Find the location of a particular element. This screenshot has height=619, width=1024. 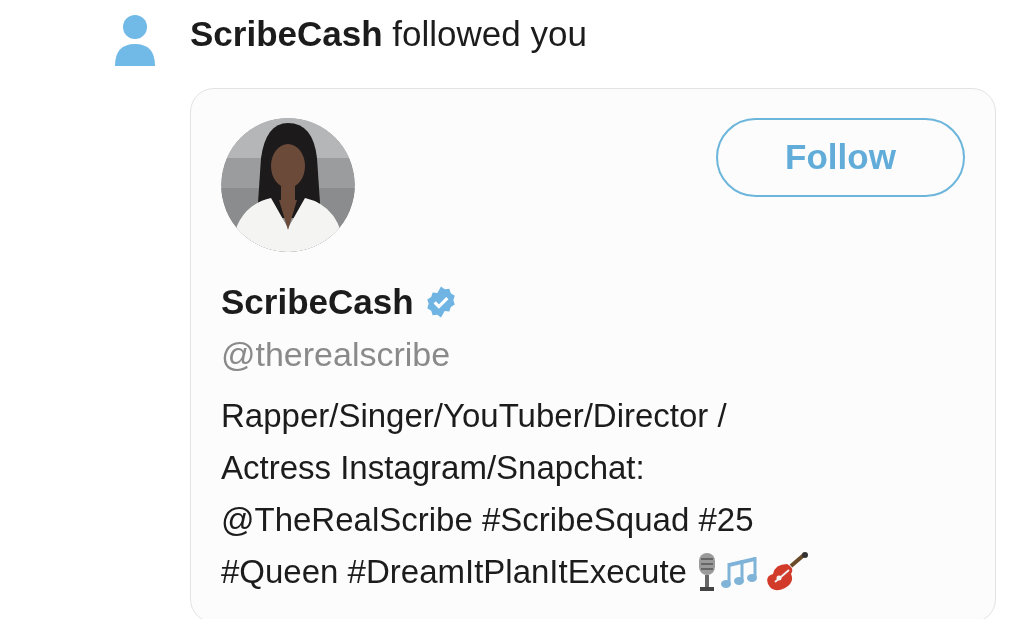

follow-button: Follow is located at coordinates (840, 157).